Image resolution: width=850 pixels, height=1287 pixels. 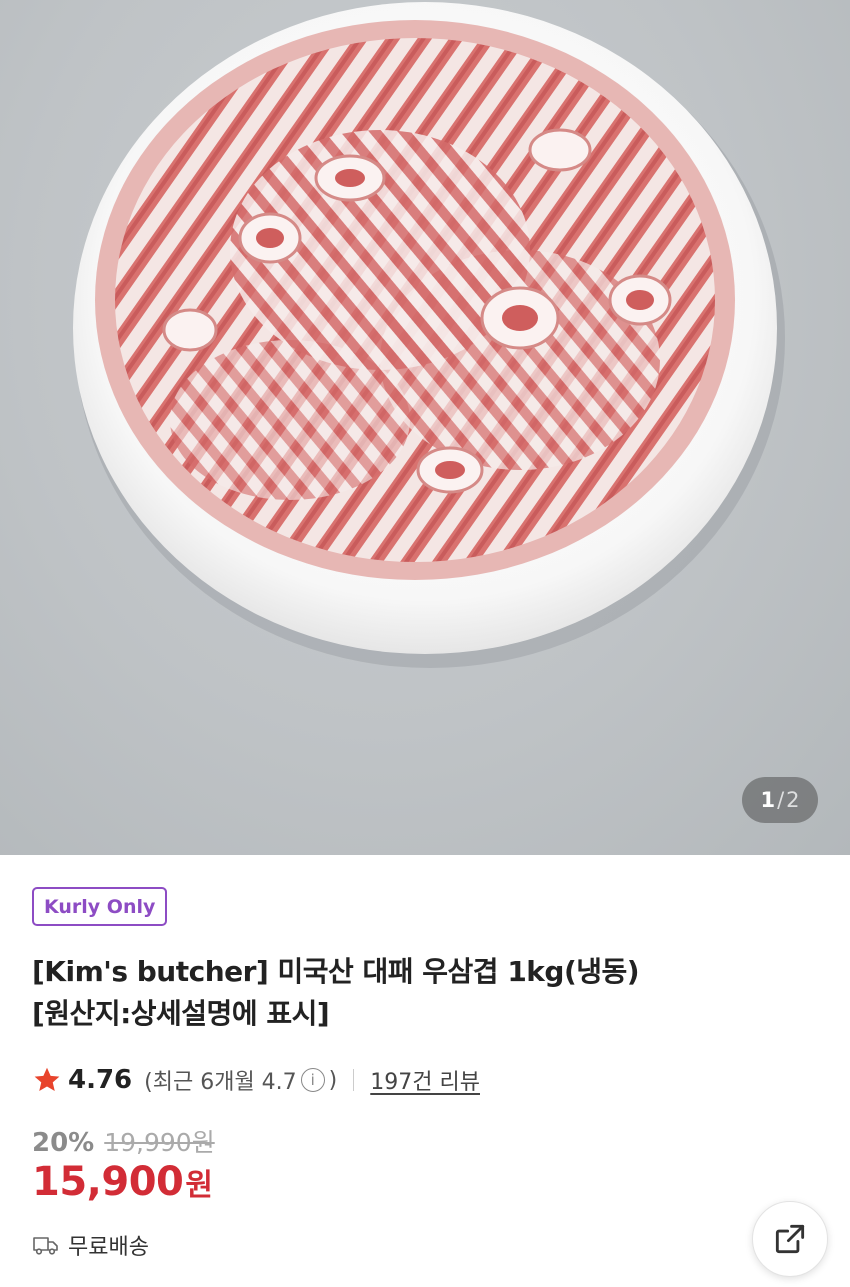 What do you see at coordinates (47, 1079) in the screenshot?
I see `star-icon` at bounding box center [47, 1079].